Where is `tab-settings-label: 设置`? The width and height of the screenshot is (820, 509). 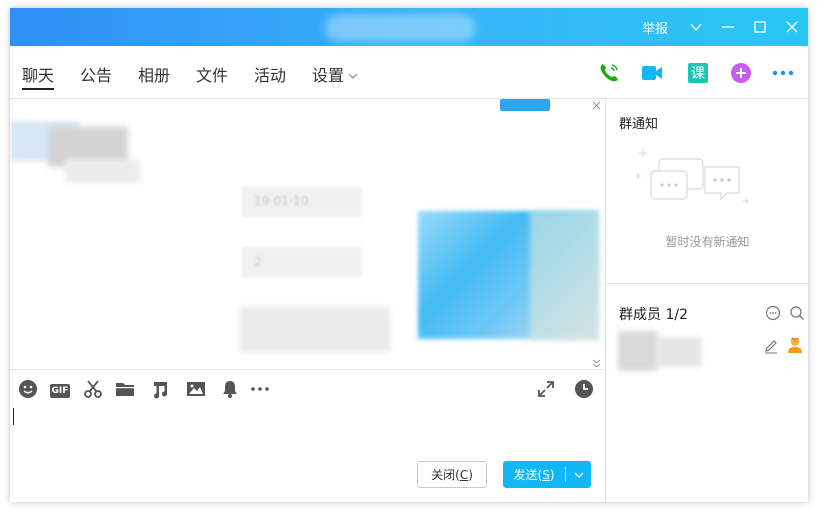
tab-settings-label: 设置 is located at coordinates (328, 75).